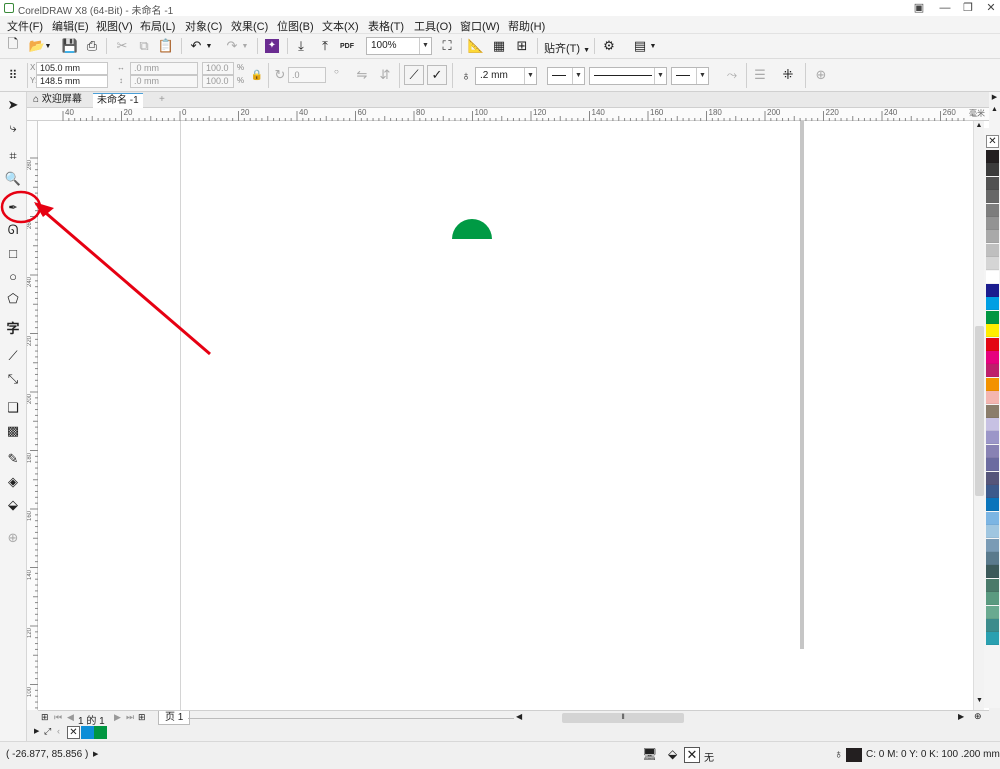 The width and height of the screenshot is (1000, 769). What do you see at coordinates (48, 46) in the screenshot?
I see `open-dropdown-icon: ▼` at bounding box center [48, 46].